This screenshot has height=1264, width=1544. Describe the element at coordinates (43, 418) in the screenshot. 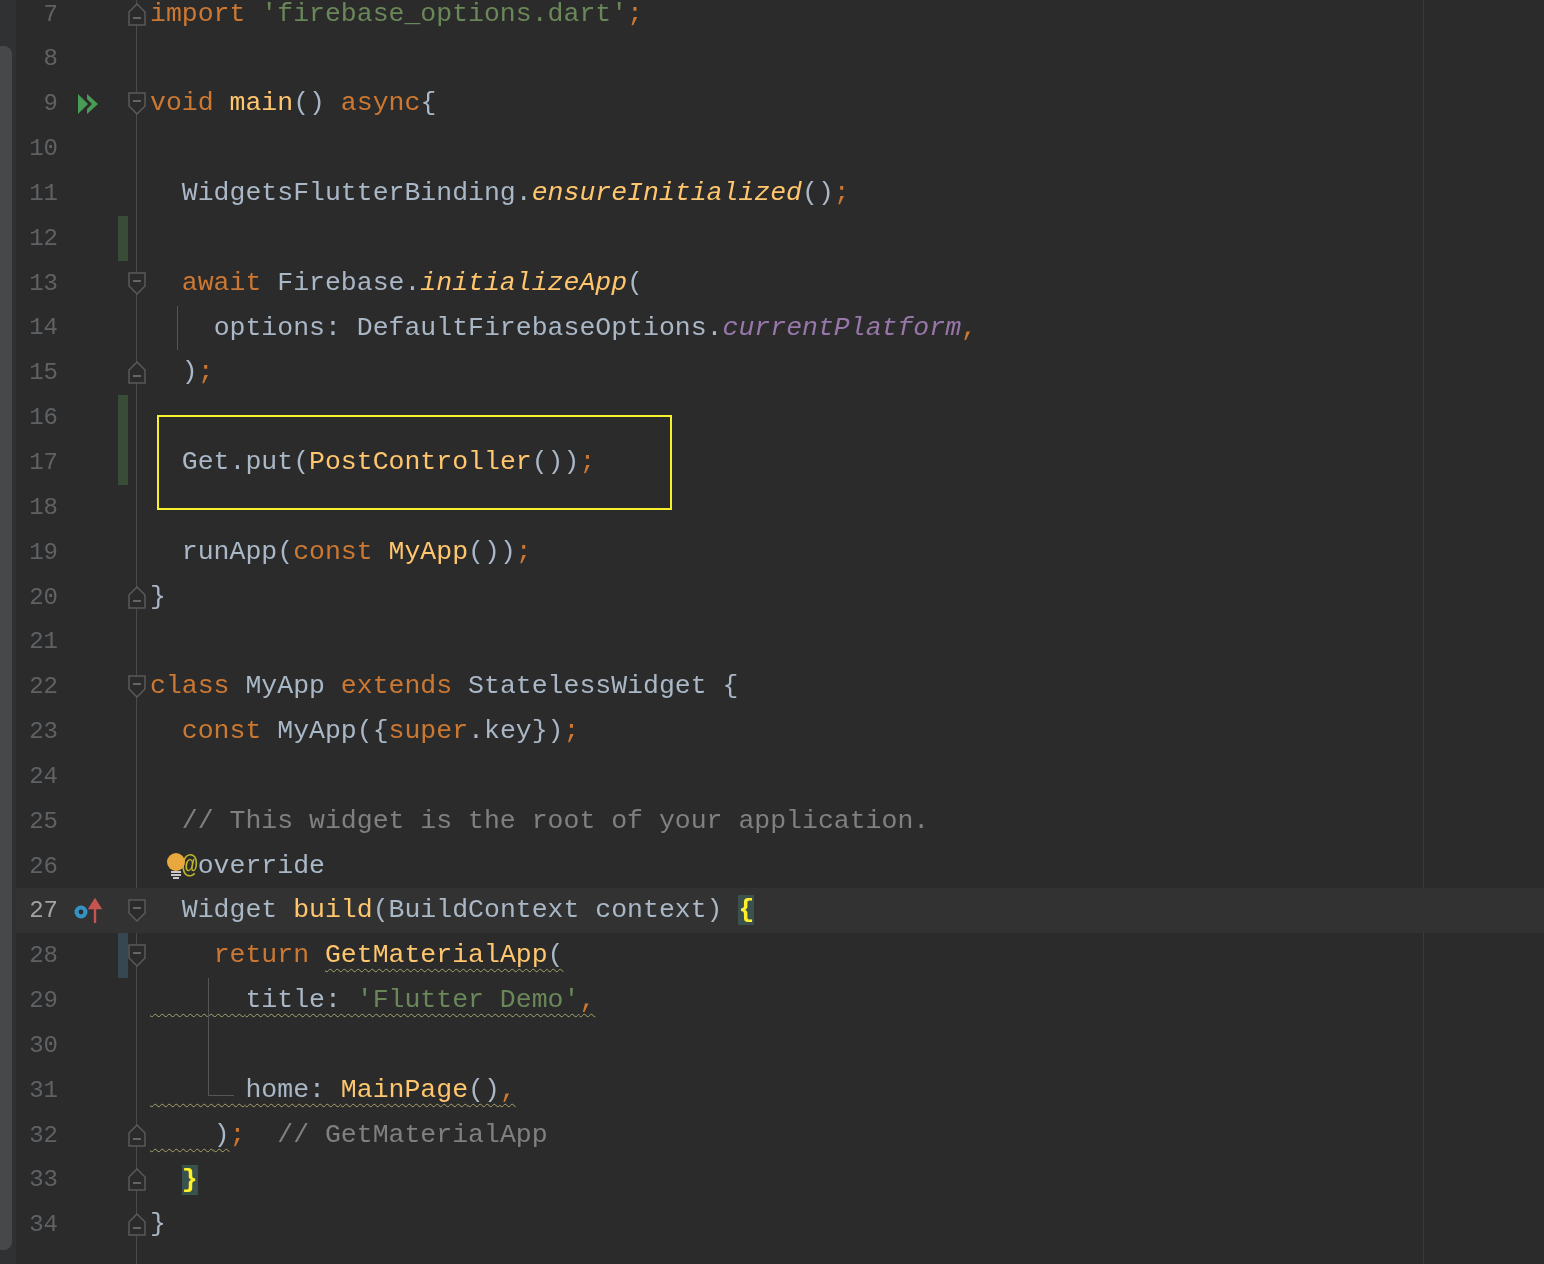

I see `line-number: 16` at that location.